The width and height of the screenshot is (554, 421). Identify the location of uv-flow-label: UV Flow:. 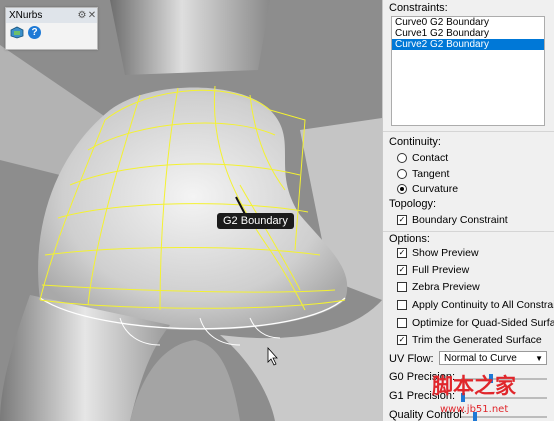
(411, 359).